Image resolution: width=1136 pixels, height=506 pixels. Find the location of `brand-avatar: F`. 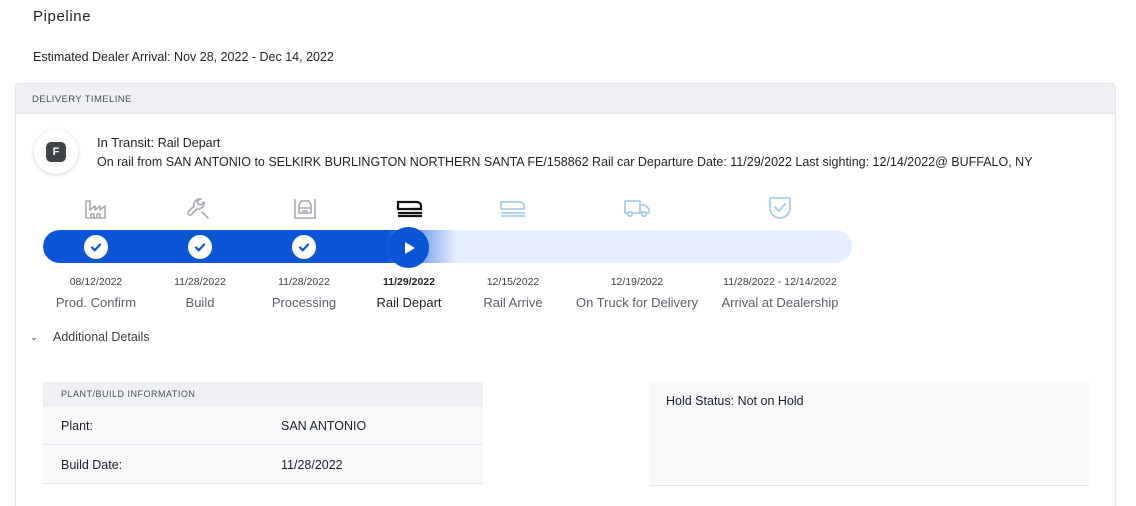

brand-avatar: F is located at coordinates (56, 152).